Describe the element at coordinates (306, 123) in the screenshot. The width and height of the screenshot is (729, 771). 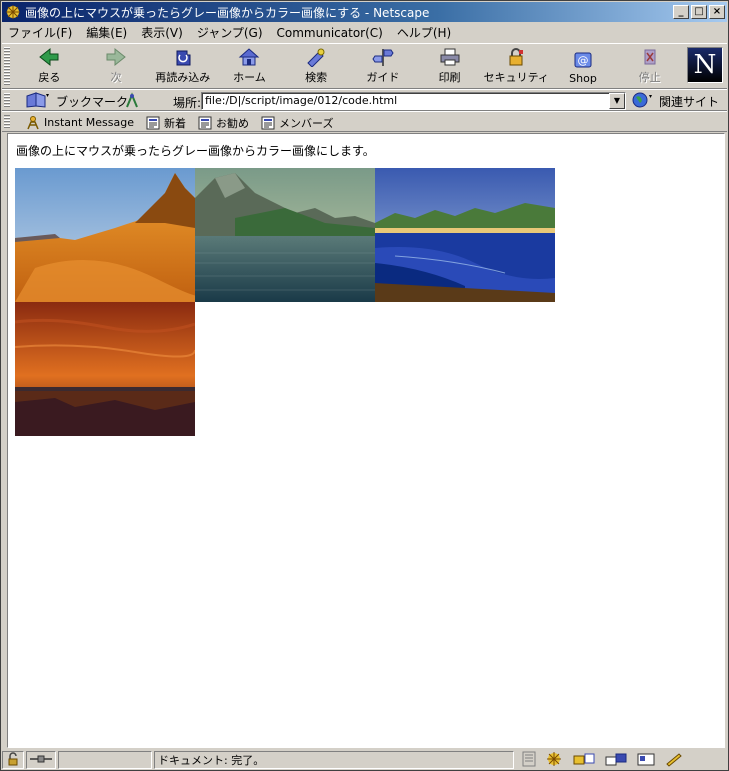
I see `members-label: メンバーズ` at that location.